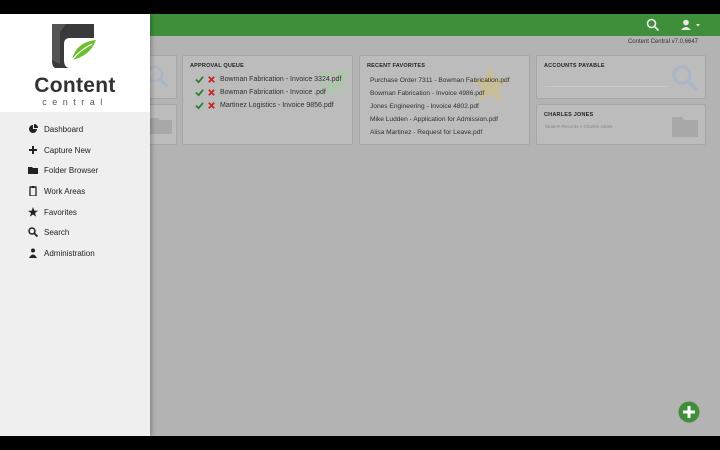 This screenshot has height=450, width=720. I want to click on users-icon, so click(33, 253).